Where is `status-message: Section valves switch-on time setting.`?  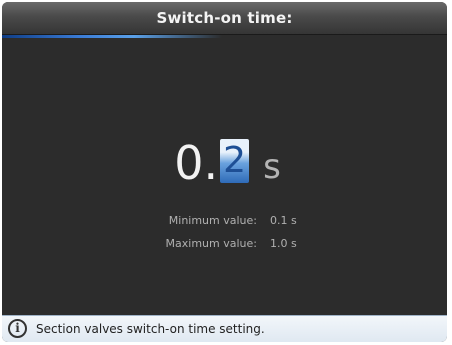
status-message: Section valves switch-on time setting. is located at coordinates (150, 329).